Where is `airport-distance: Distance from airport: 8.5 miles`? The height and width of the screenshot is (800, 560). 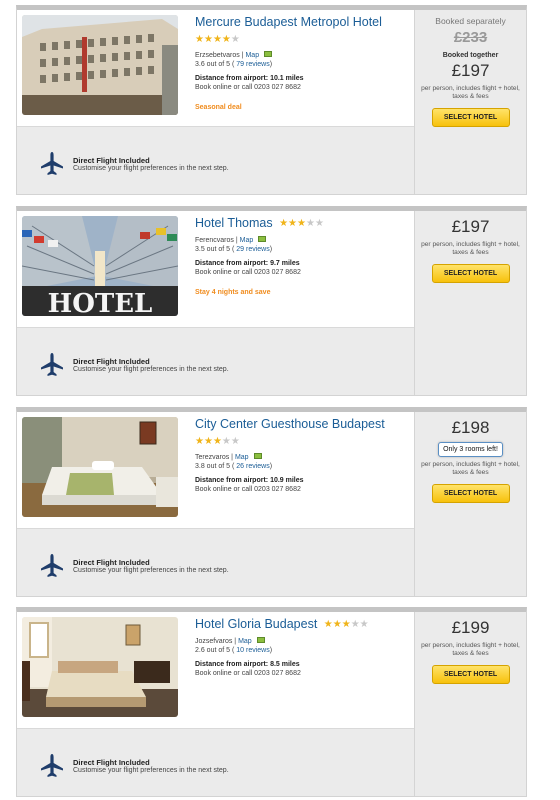 airport-distance: Distance from airport: 8.5 miles is located at coordinates (247, 664).